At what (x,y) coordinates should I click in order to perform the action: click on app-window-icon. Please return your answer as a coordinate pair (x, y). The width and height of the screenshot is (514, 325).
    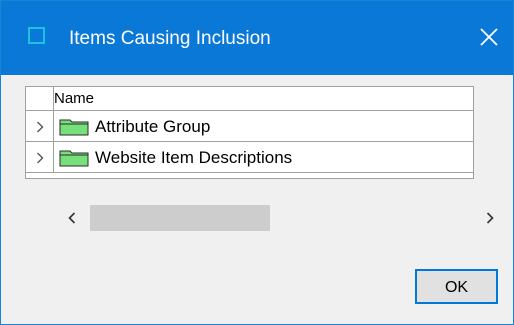
    Looking at the image, I should click on (36, 35).